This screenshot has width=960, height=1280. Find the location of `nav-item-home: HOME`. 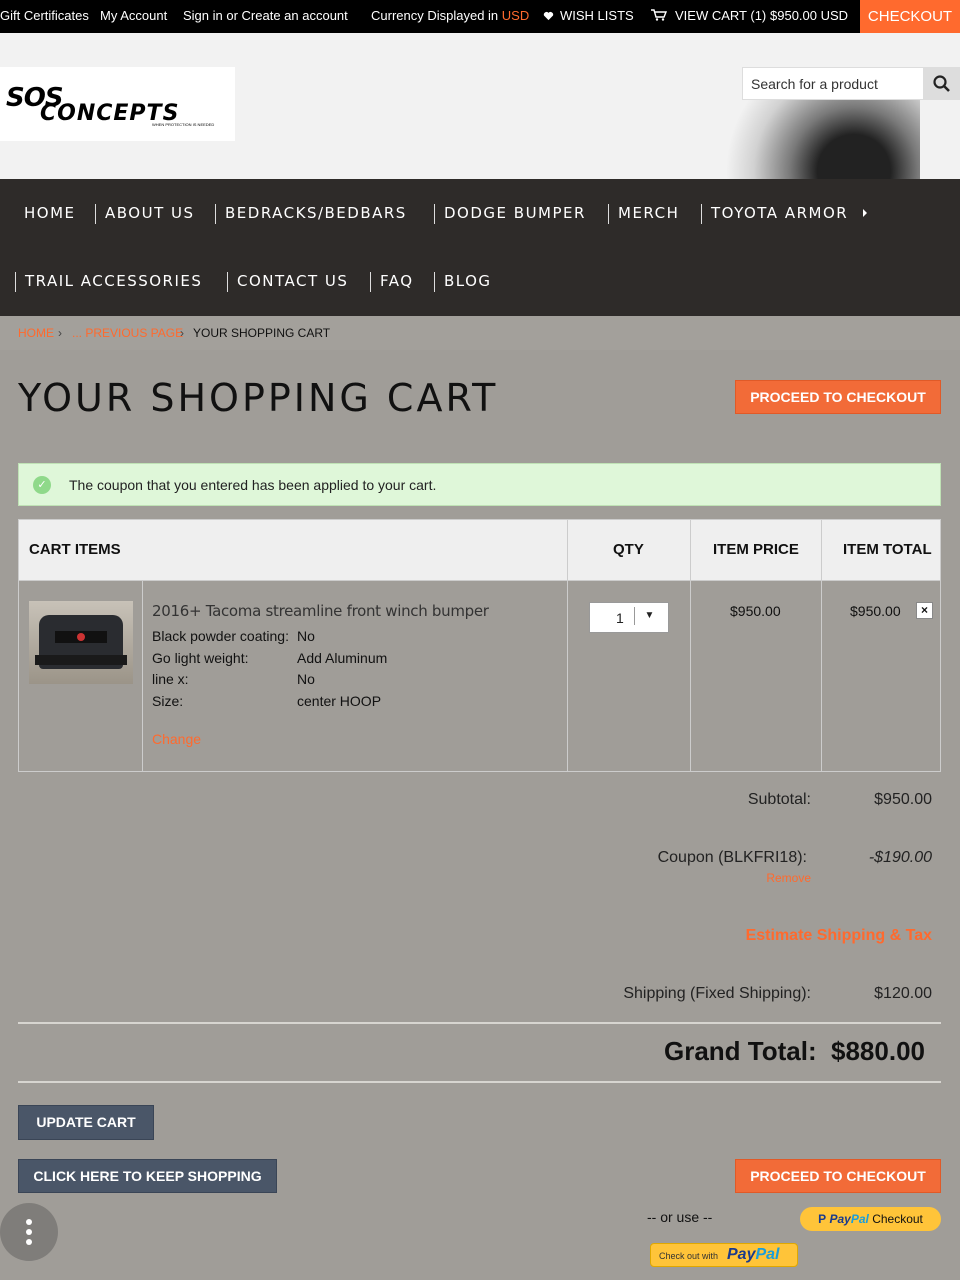

nav-item-home: HOME is located at coordinates (50, 213).